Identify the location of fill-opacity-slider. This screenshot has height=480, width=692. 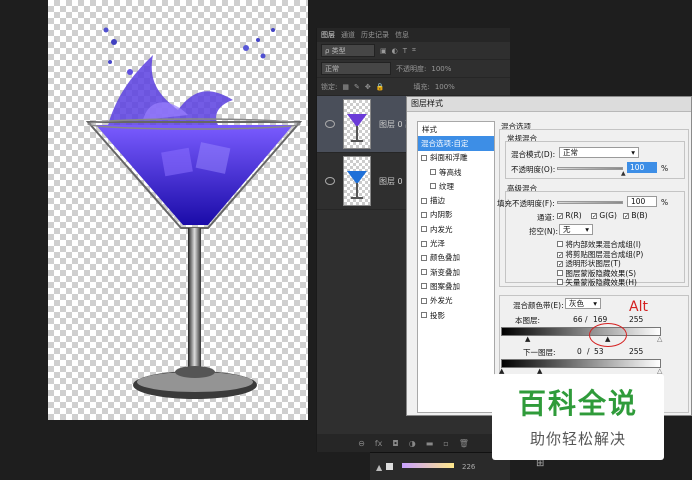
(590, 202).